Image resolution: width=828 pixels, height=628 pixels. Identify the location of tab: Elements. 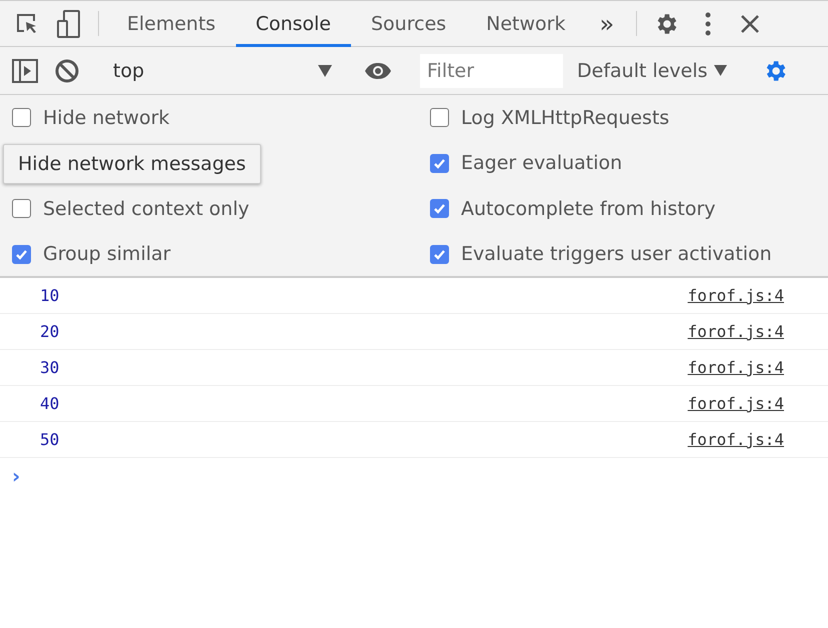
(171, 24).